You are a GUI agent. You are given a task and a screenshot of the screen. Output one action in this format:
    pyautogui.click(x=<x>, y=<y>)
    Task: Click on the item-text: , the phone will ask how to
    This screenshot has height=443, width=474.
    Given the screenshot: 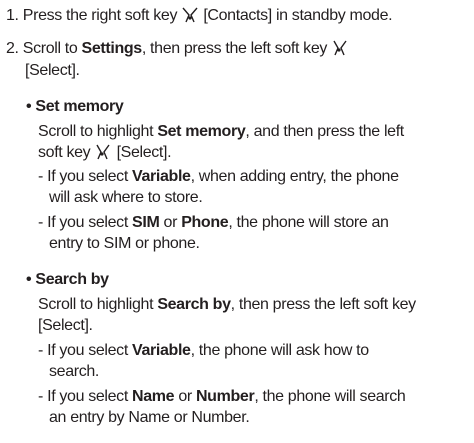 What is the action you would take?
    pyautogui.click(x=280, y=350)
    